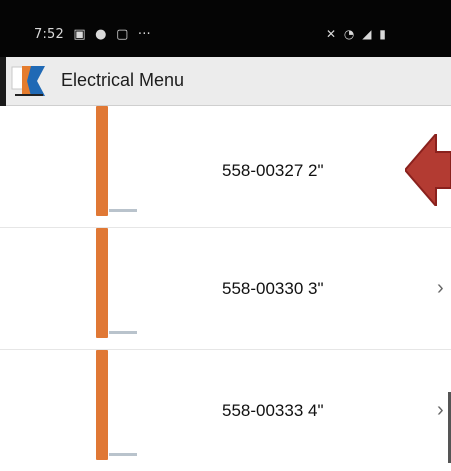  What do you see at coordinates (368, 34) in the screenshot?
I see `signal-icon: ◢` at bounding box center [368, 34].